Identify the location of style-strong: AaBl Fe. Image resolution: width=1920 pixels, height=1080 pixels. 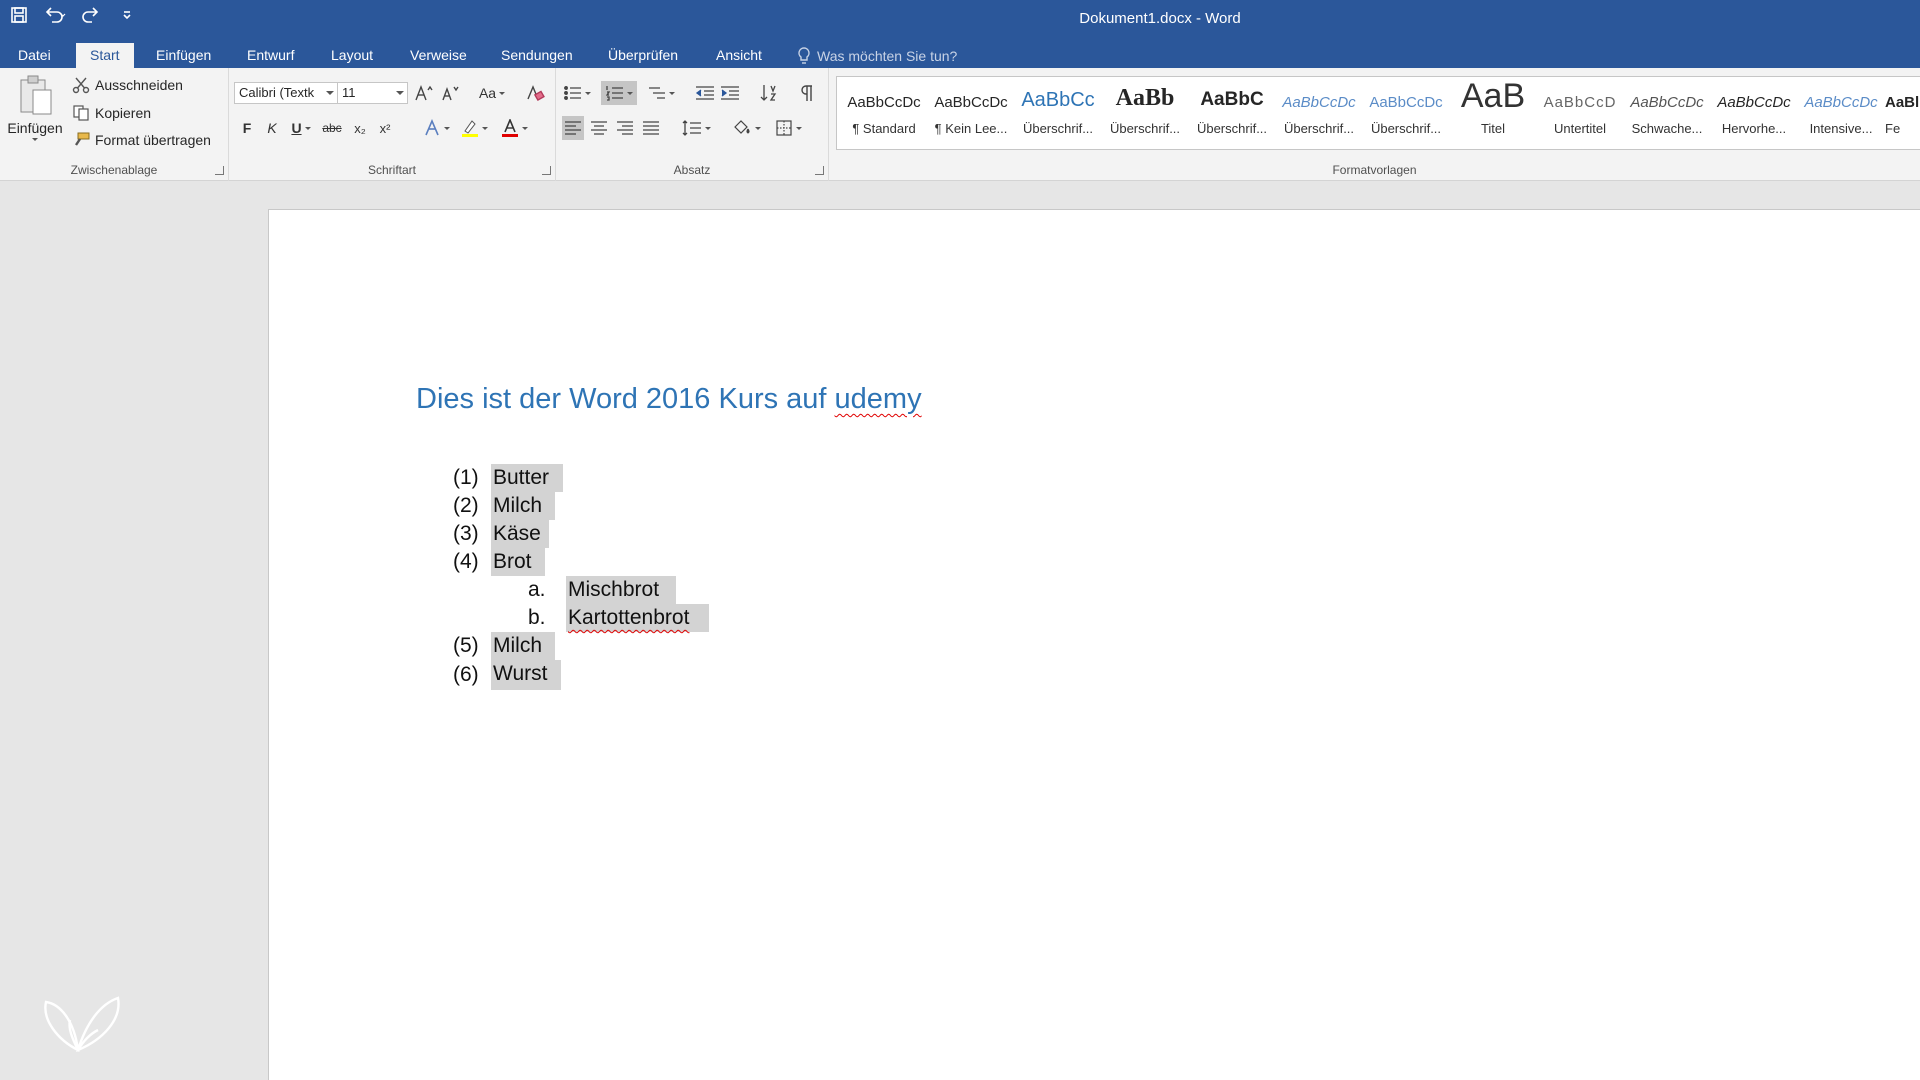
(1902, 113).